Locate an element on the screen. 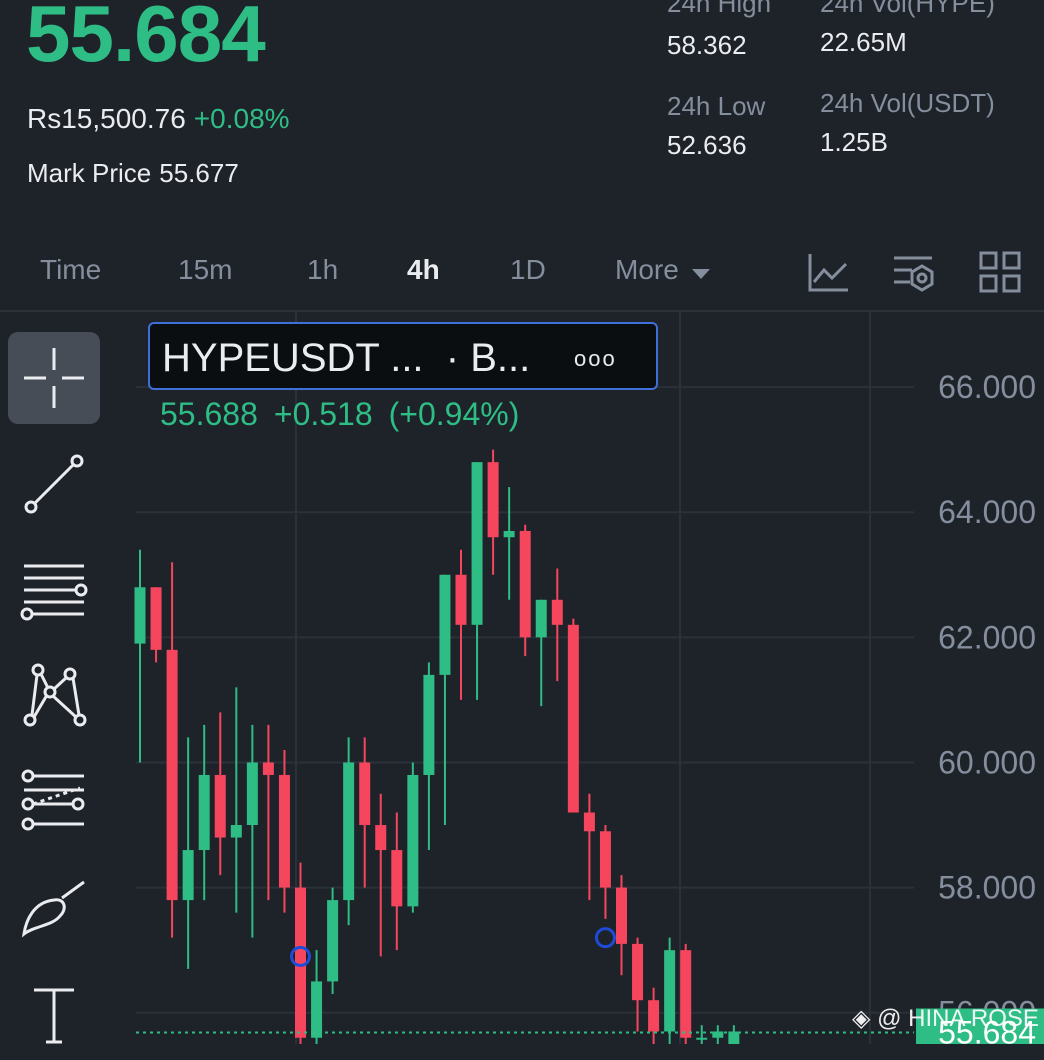  interval-tabs: Time 15m 1h 4h 1D More is located at coordinates (522, 272).